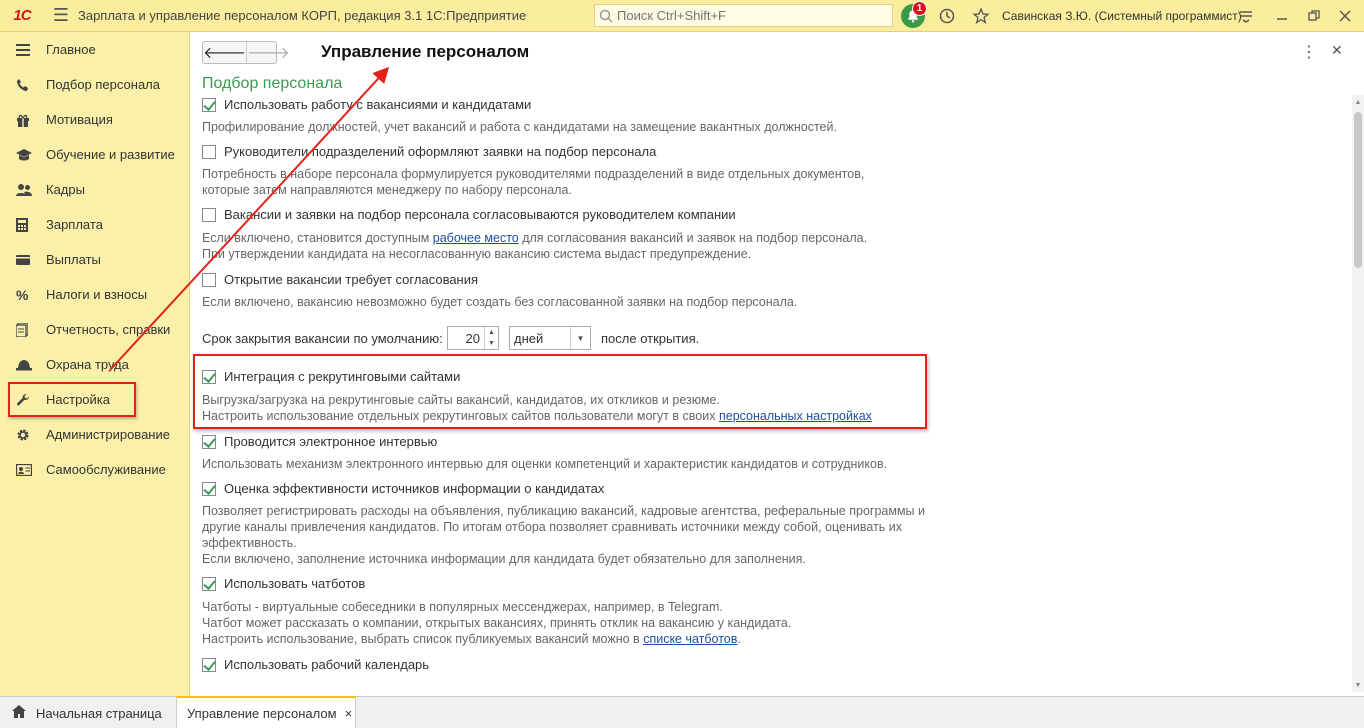 The height and width of the screenshot is (728, 1364). What do you see at coordinates (1337, 50) in the screenshot?
I see `close-form-icon: ✕` at bounding box center [1337, 50].